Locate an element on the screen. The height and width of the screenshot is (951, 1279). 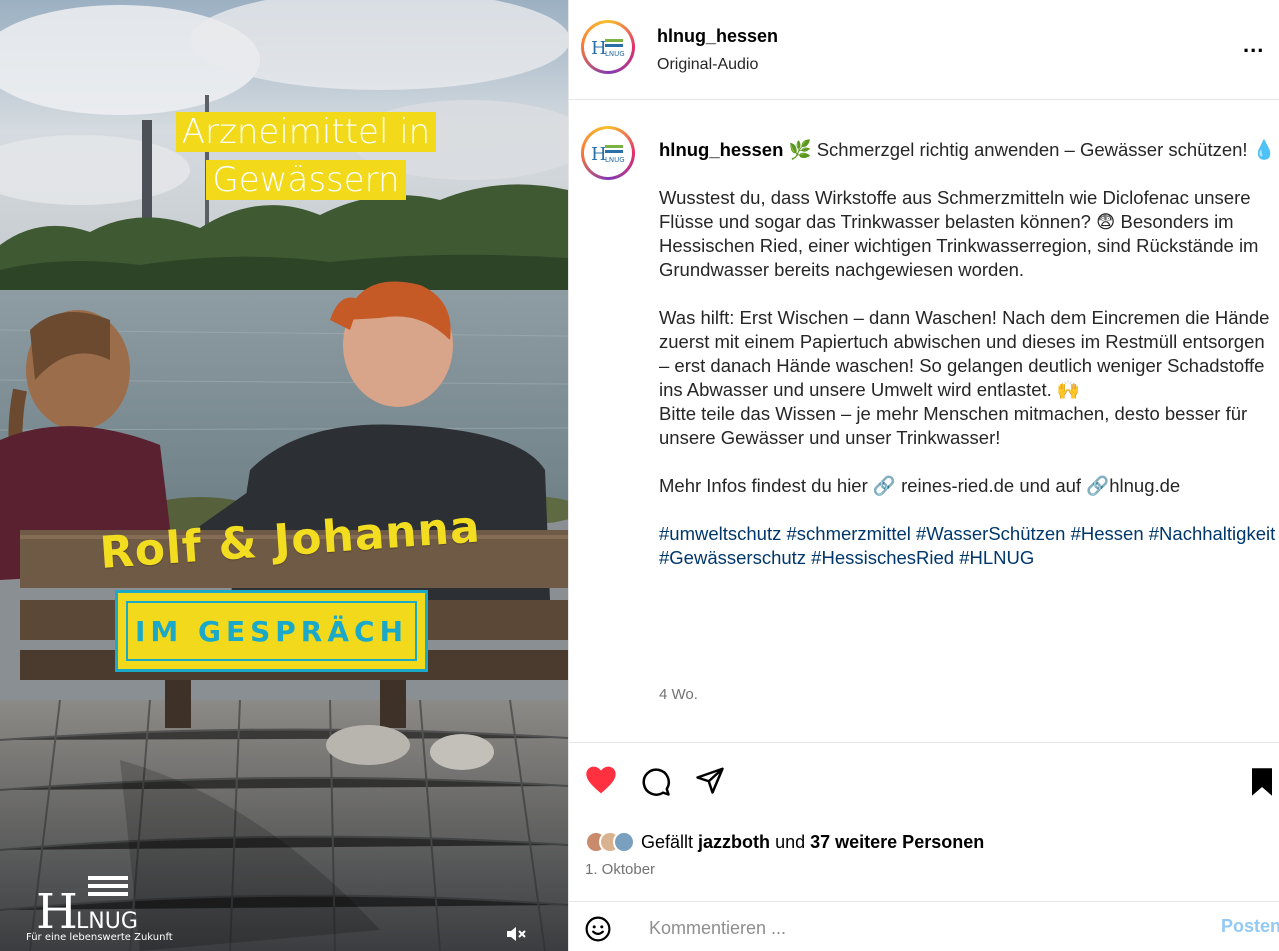
video-title-line-1: Arzneimittel in is located at coordinates (295, 132).